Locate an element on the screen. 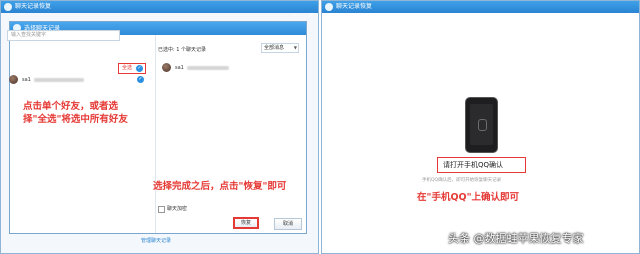  right-window-titlebar: 聊天记录恢复 × is located at coordinates (480, 10).